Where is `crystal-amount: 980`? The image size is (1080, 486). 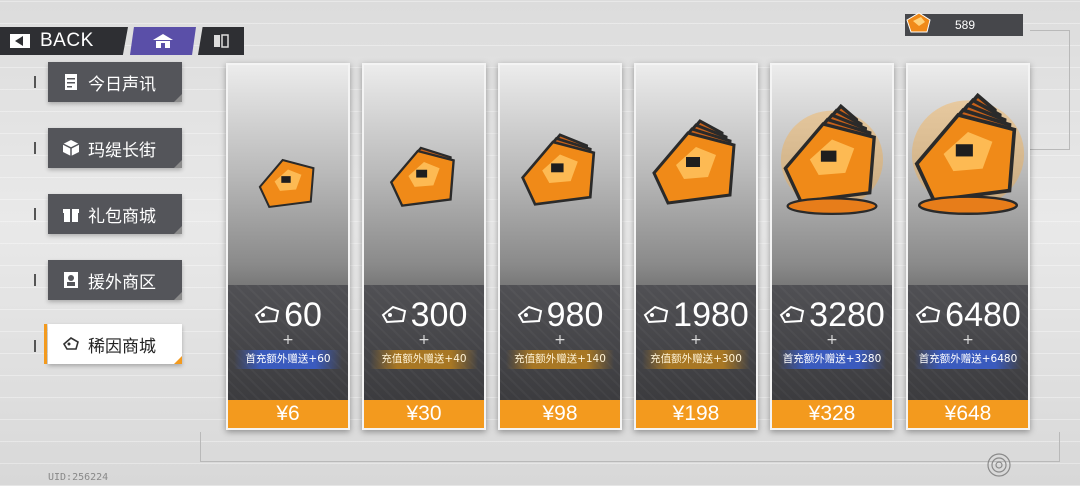 crystal-amount: 980 is located at coordinates (560, 315).